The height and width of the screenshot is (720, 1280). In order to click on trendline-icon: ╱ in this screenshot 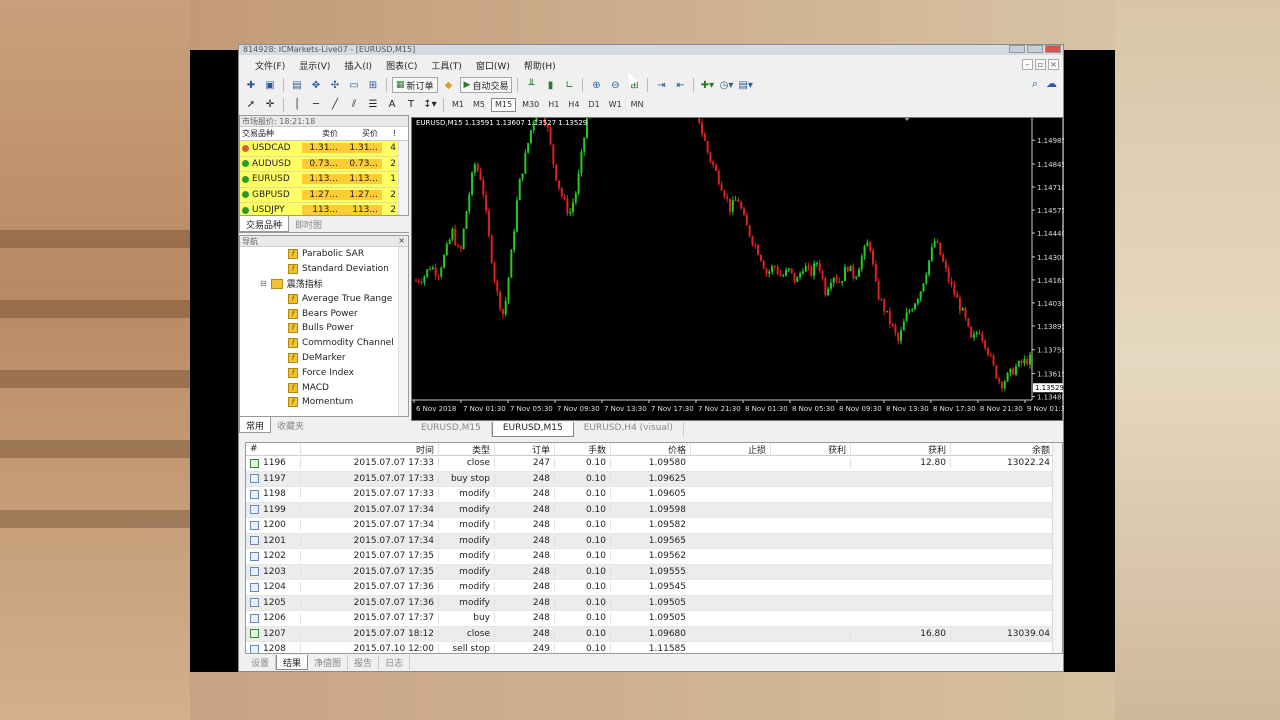, I will do `click(335, 105)`.